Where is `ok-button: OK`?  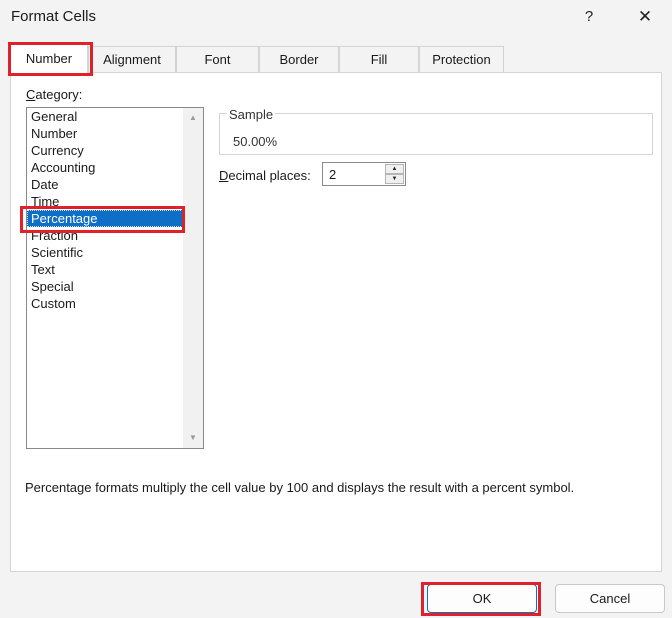 ok-button: OK is located at coordinates (482, 598).